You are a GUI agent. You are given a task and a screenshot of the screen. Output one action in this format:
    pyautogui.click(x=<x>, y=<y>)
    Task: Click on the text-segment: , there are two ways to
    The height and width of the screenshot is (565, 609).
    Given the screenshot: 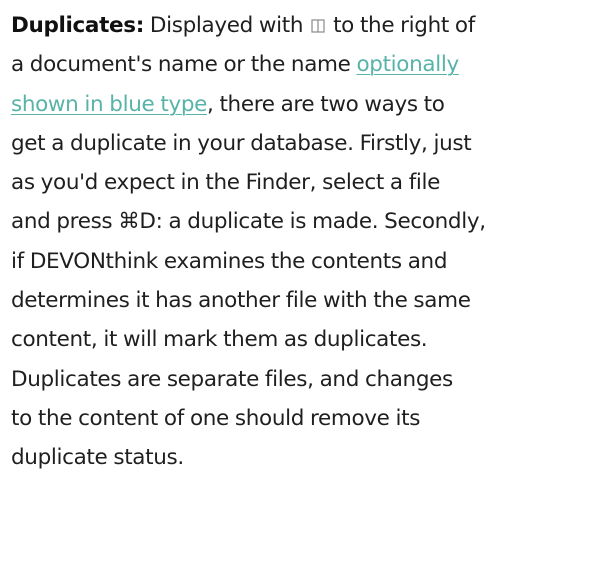 What is the action you would take?
    pyautogui.click(x=326, y=104)
    